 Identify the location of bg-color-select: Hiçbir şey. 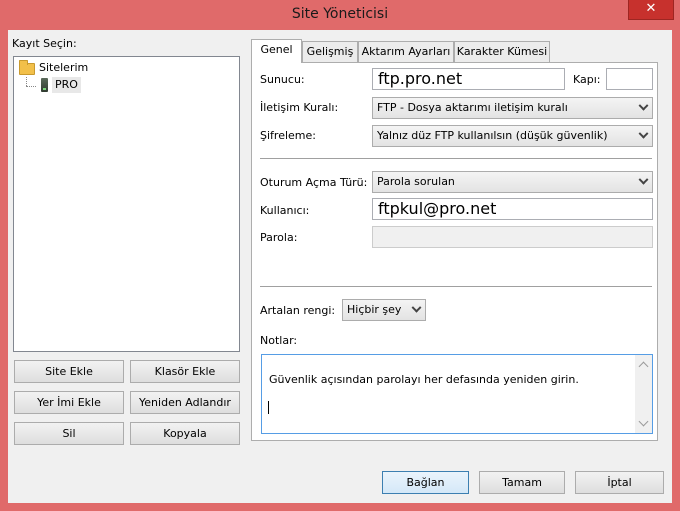
(384, 310).